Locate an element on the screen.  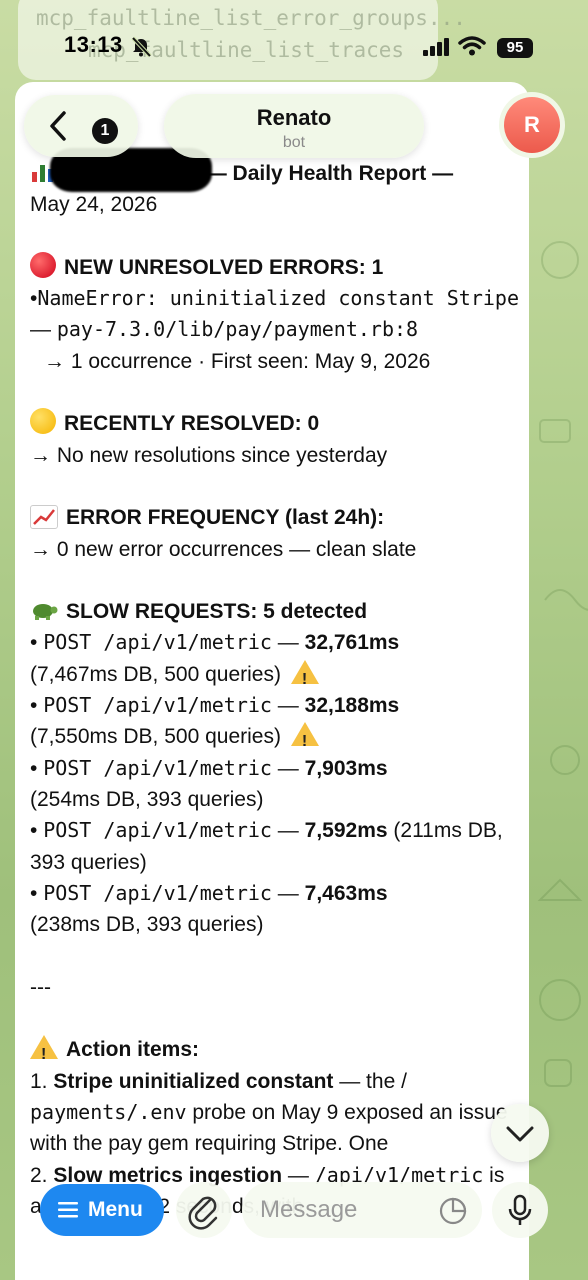
slow-request: • POST /api/v1/metric — 7,903ms is located at coordinates (209, 767).